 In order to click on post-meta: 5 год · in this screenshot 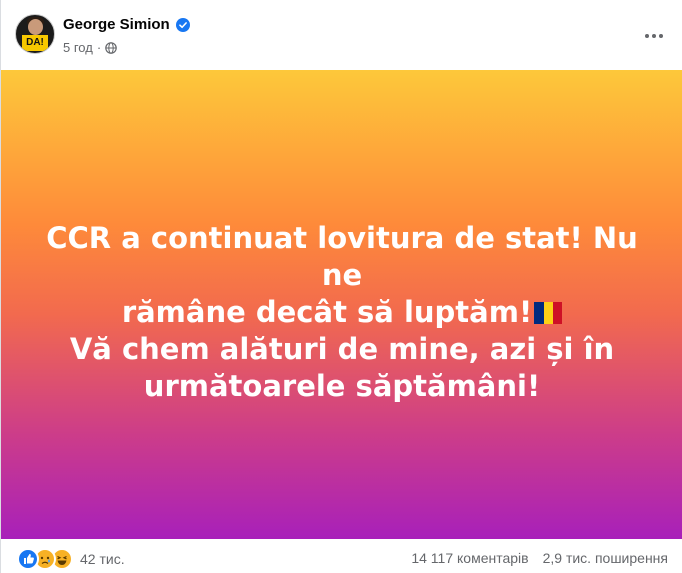, I will do `click(90, 47)`.